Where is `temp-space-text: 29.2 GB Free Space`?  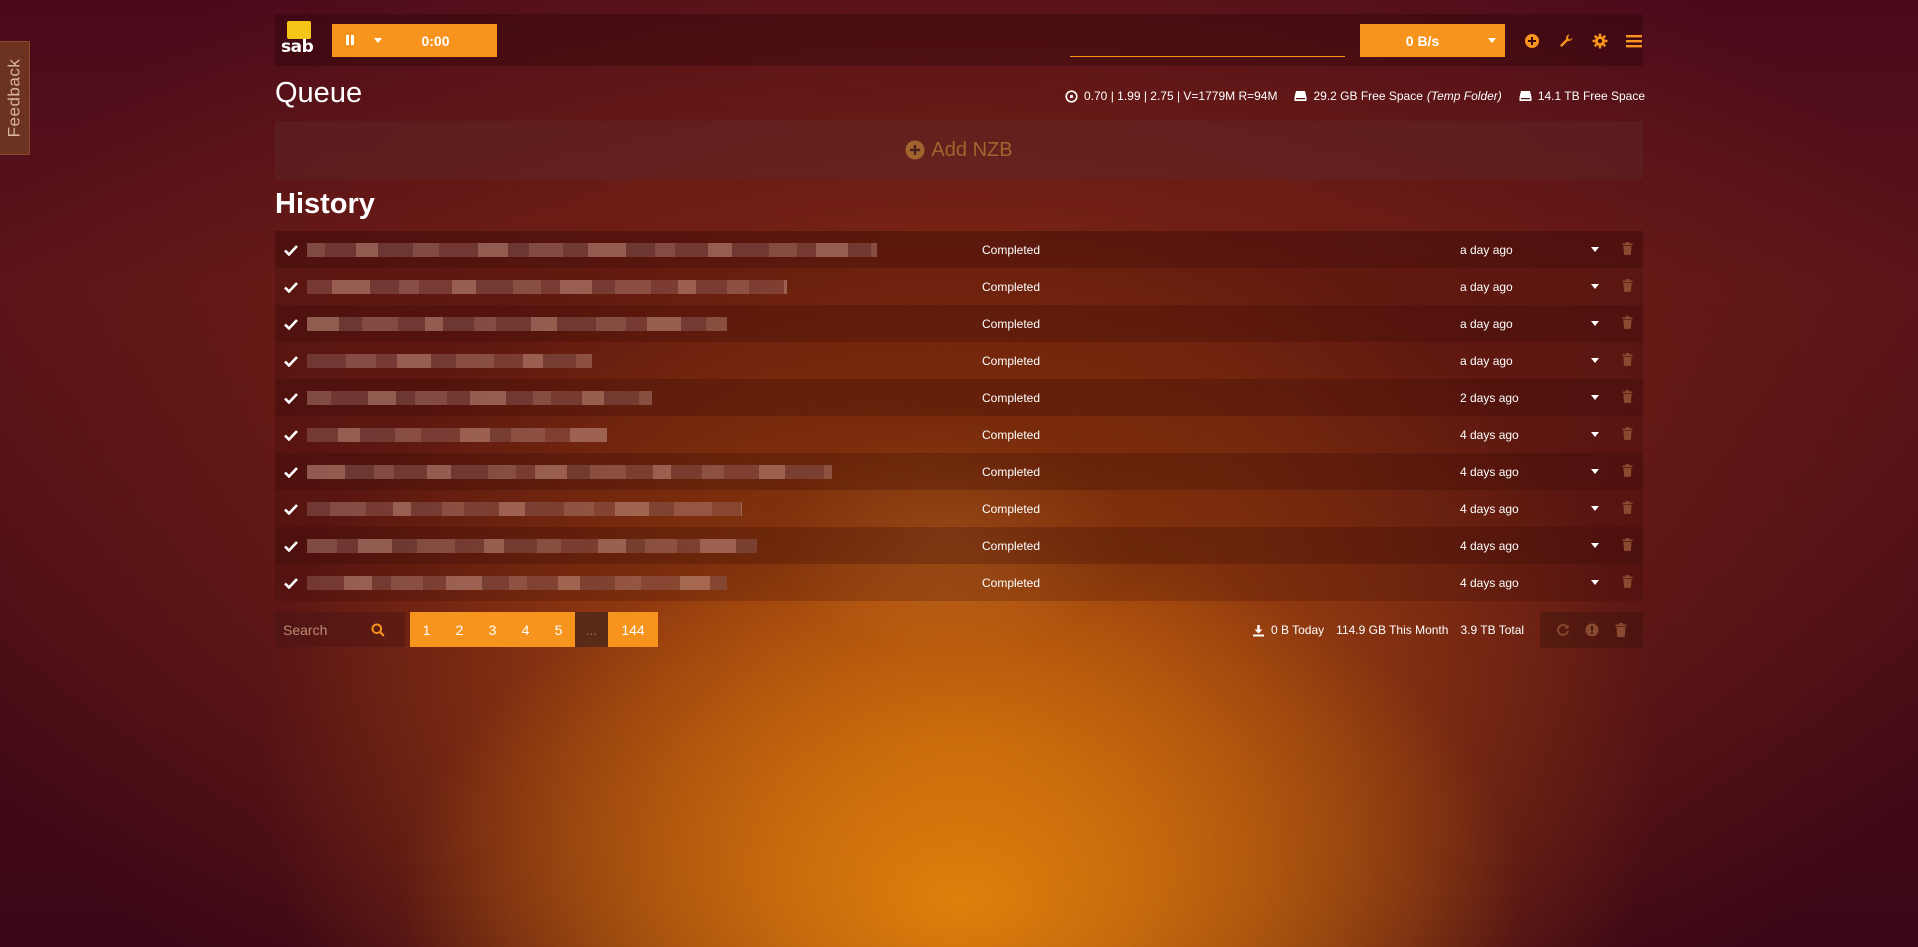
temp-space-text: 29.2 GB Free Space is located at coordinates (1368, 96).